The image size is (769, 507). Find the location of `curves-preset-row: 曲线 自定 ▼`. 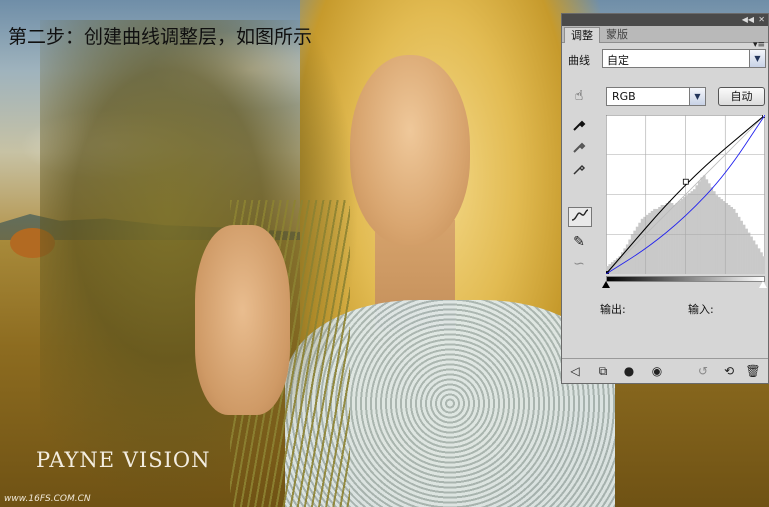

curves-preset-row: 曲线 自定 ▼ is located at coordinates (665, 58).